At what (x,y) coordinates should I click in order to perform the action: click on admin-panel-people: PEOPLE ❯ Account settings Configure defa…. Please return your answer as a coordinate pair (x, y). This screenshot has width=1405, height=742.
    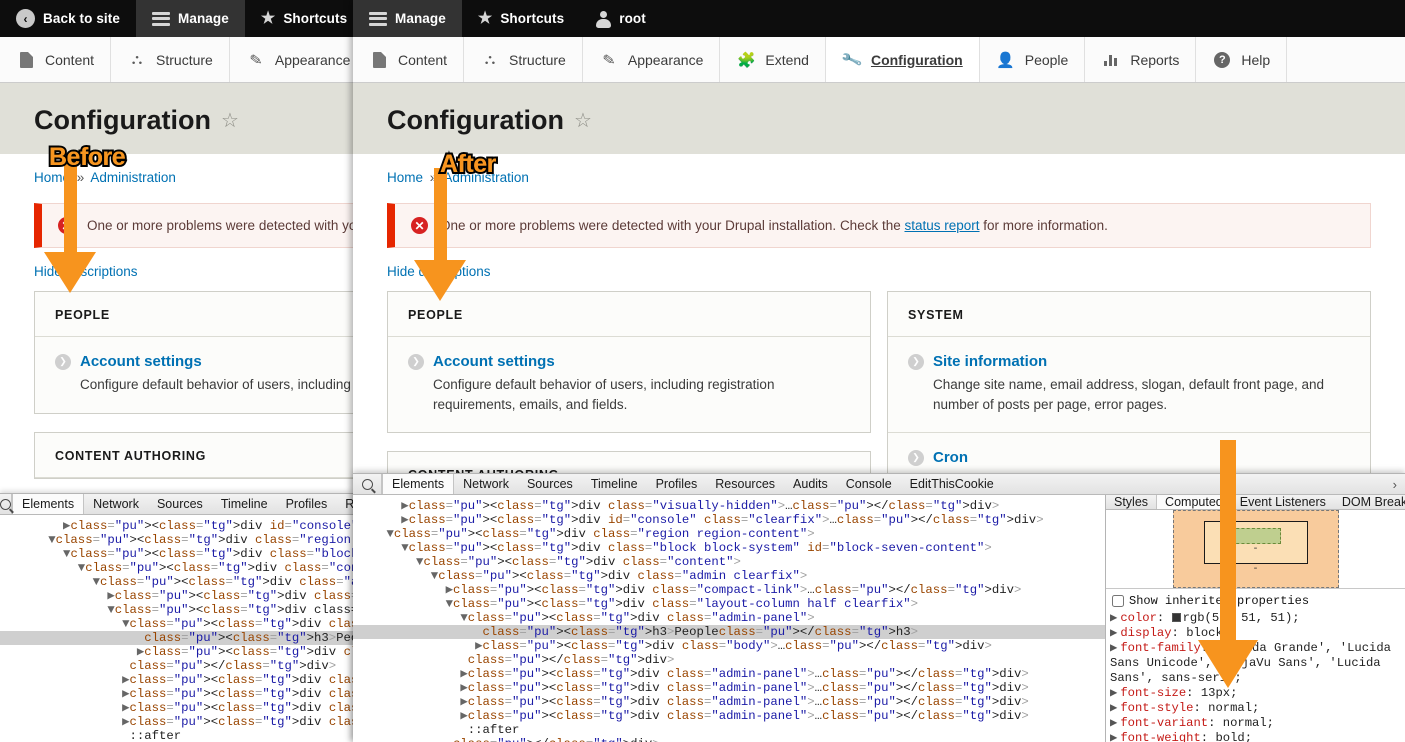
    Looking at the image, I should click on (629, 362).